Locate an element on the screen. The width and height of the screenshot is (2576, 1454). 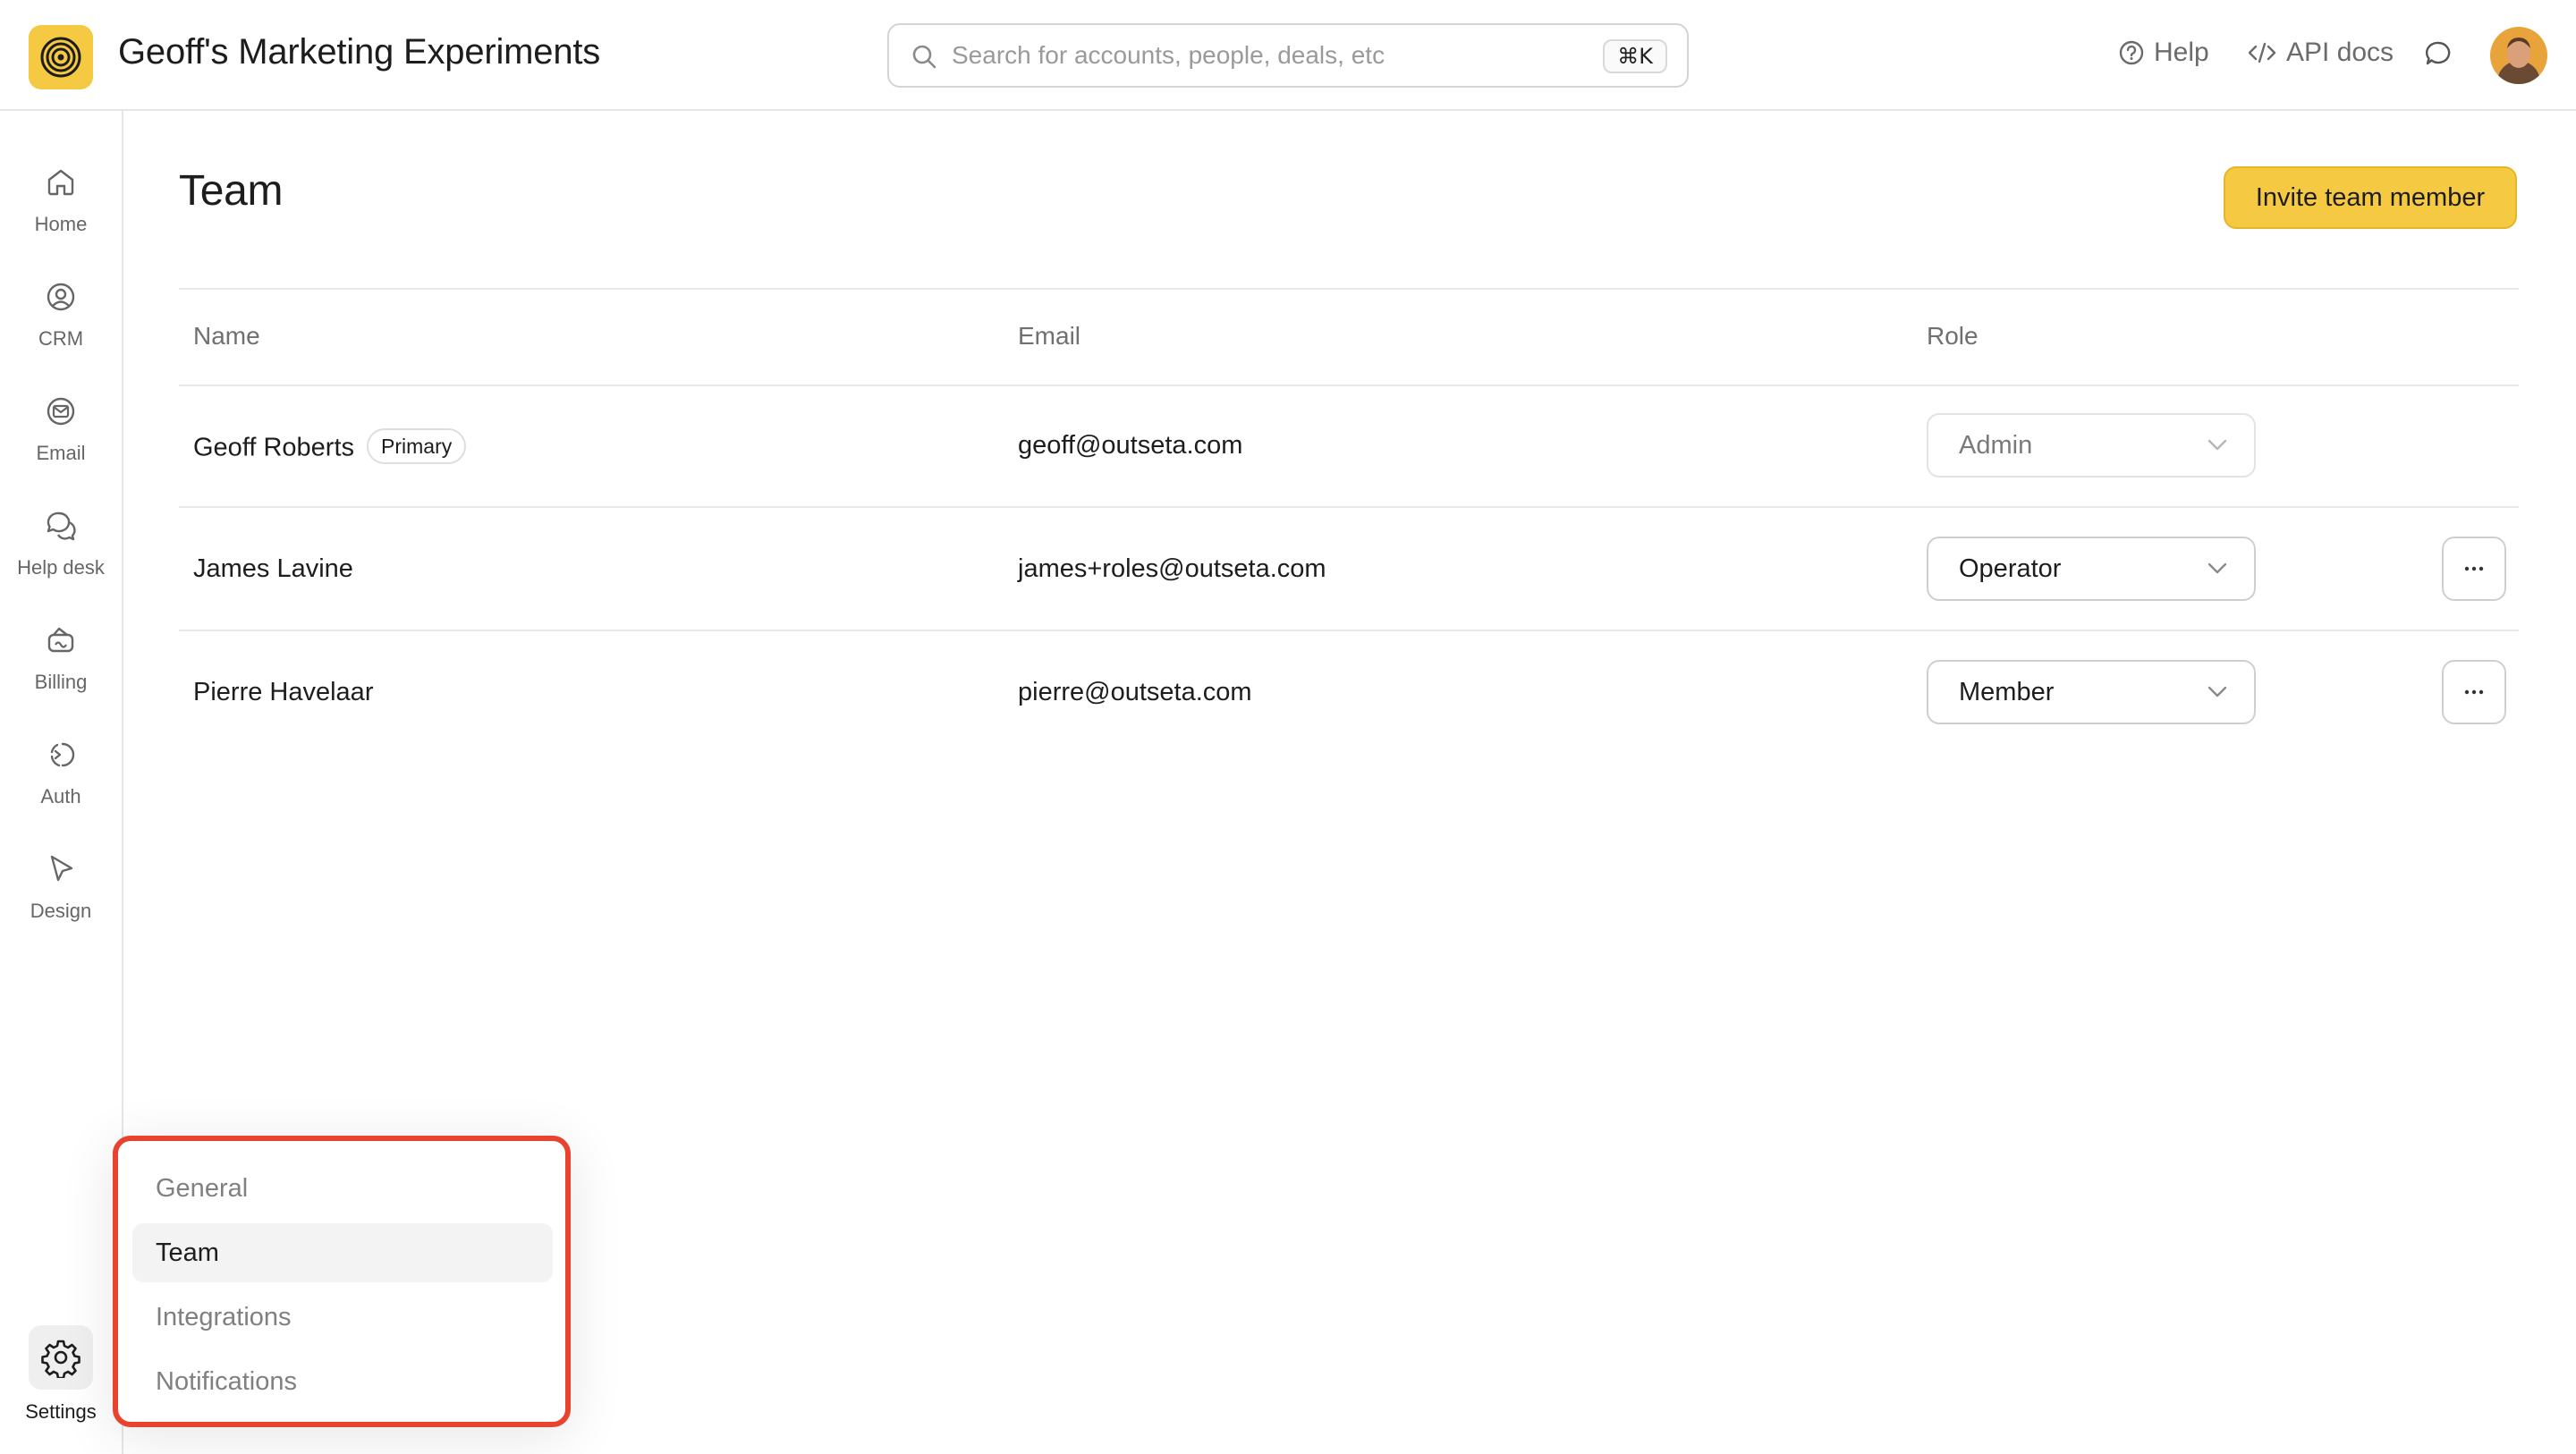
sidebar-item-label: Home is located at coordinates (61, 224).